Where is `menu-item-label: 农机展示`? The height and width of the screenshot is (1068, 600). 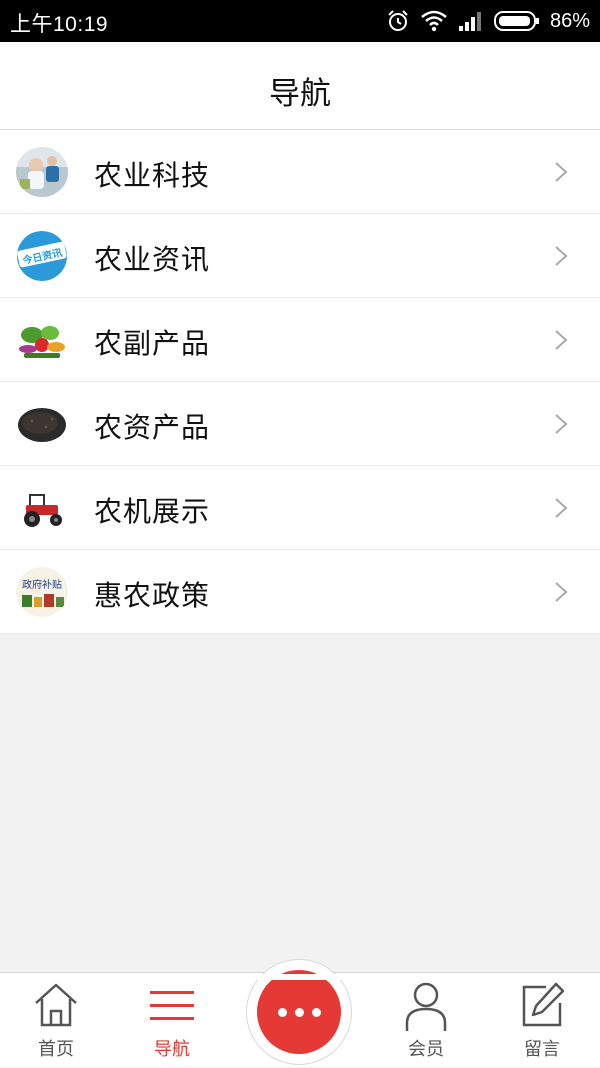
menu-item-label: 农机展示 is located at coordinates (152, 511).